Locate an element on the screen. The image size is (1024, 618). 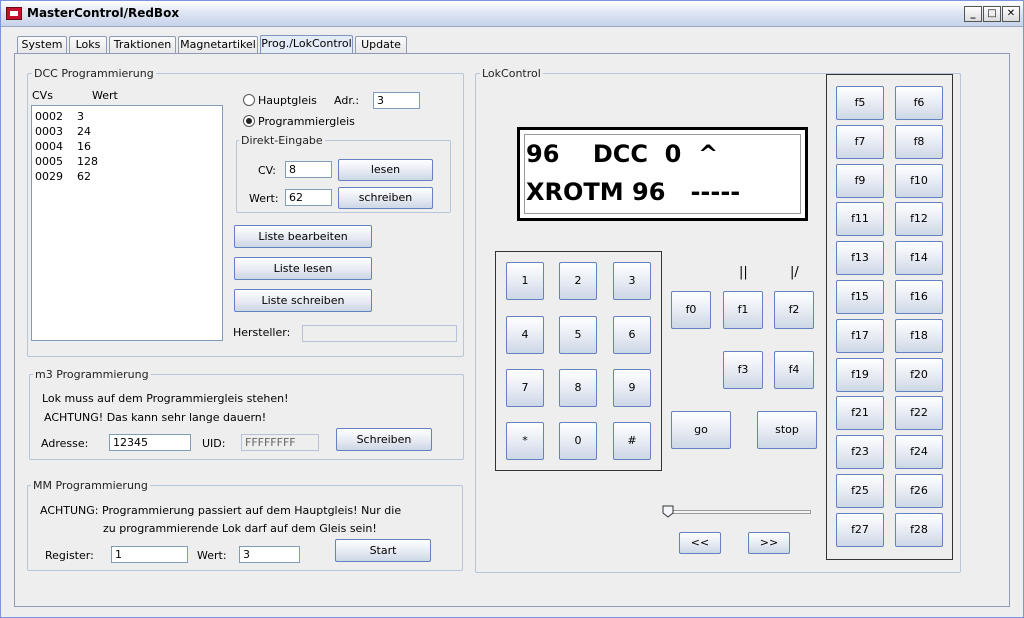
mm-register-input: 1 is located at coordinates (149, 554).